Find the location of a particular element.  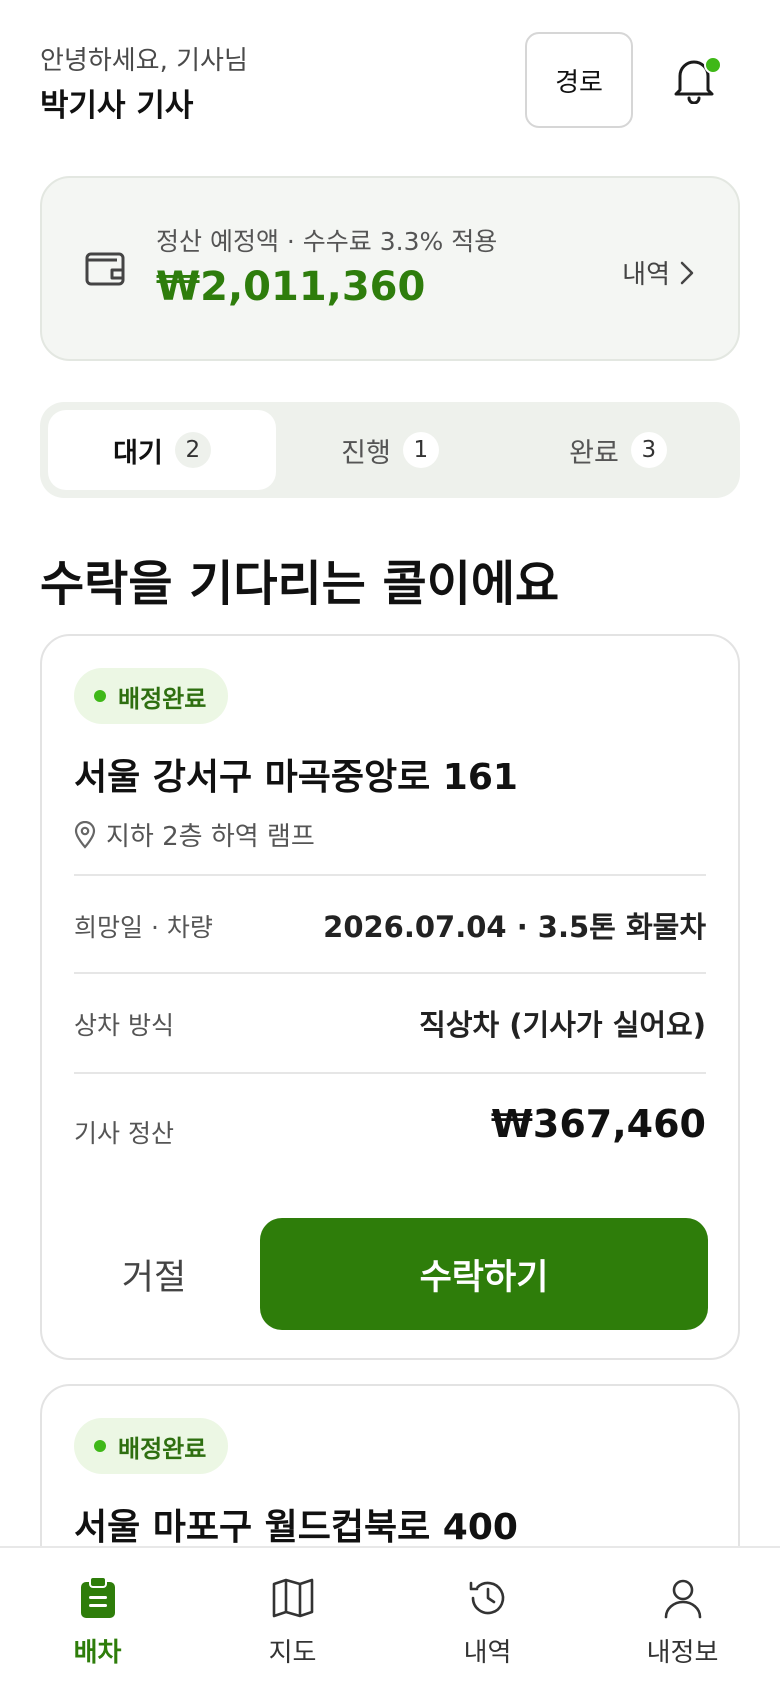

row-label-loading-method: 상차 방식 is located at coordinates (124, 1025).